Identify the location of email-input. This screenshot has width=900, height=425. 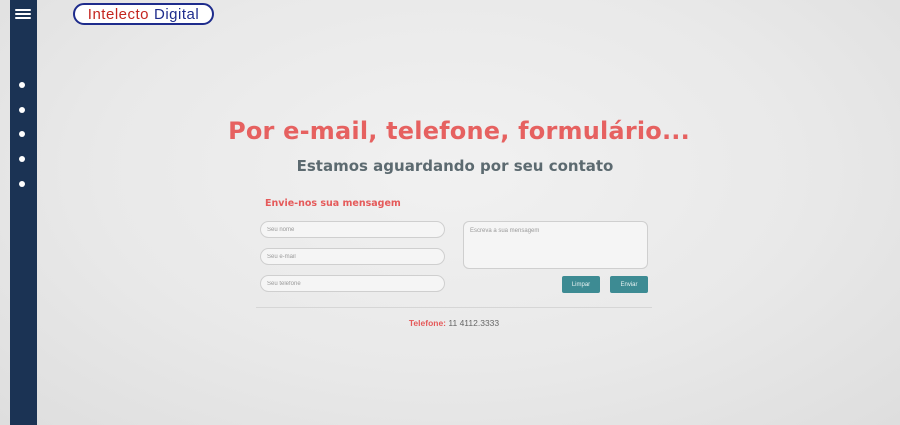
(352, 256).